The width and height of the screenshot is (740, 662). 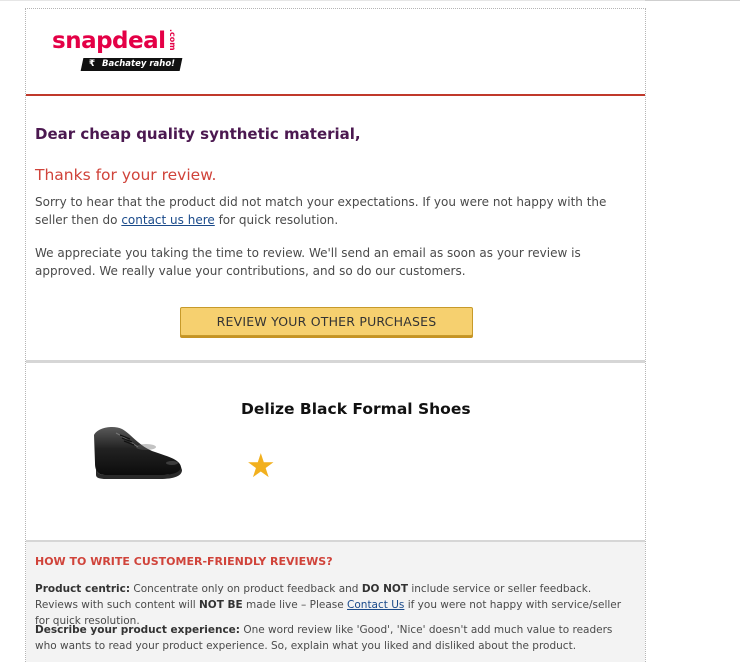 What do you see at coordinates (83, 589) in the screenshot?
I see `tip1-label: Product centric:` at bounding box center [83, 589].